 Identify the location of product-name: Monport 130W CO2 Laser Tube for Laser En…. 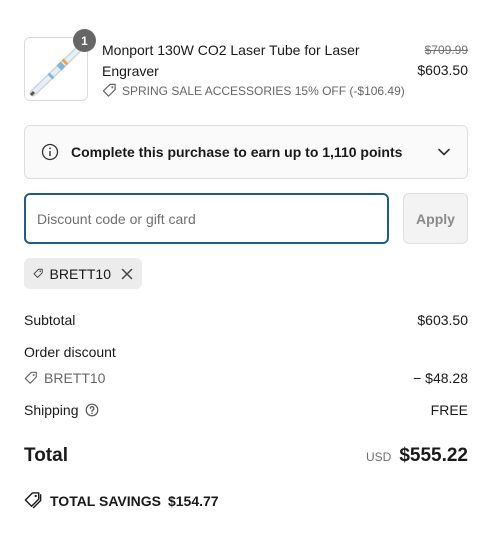
(231, 60).